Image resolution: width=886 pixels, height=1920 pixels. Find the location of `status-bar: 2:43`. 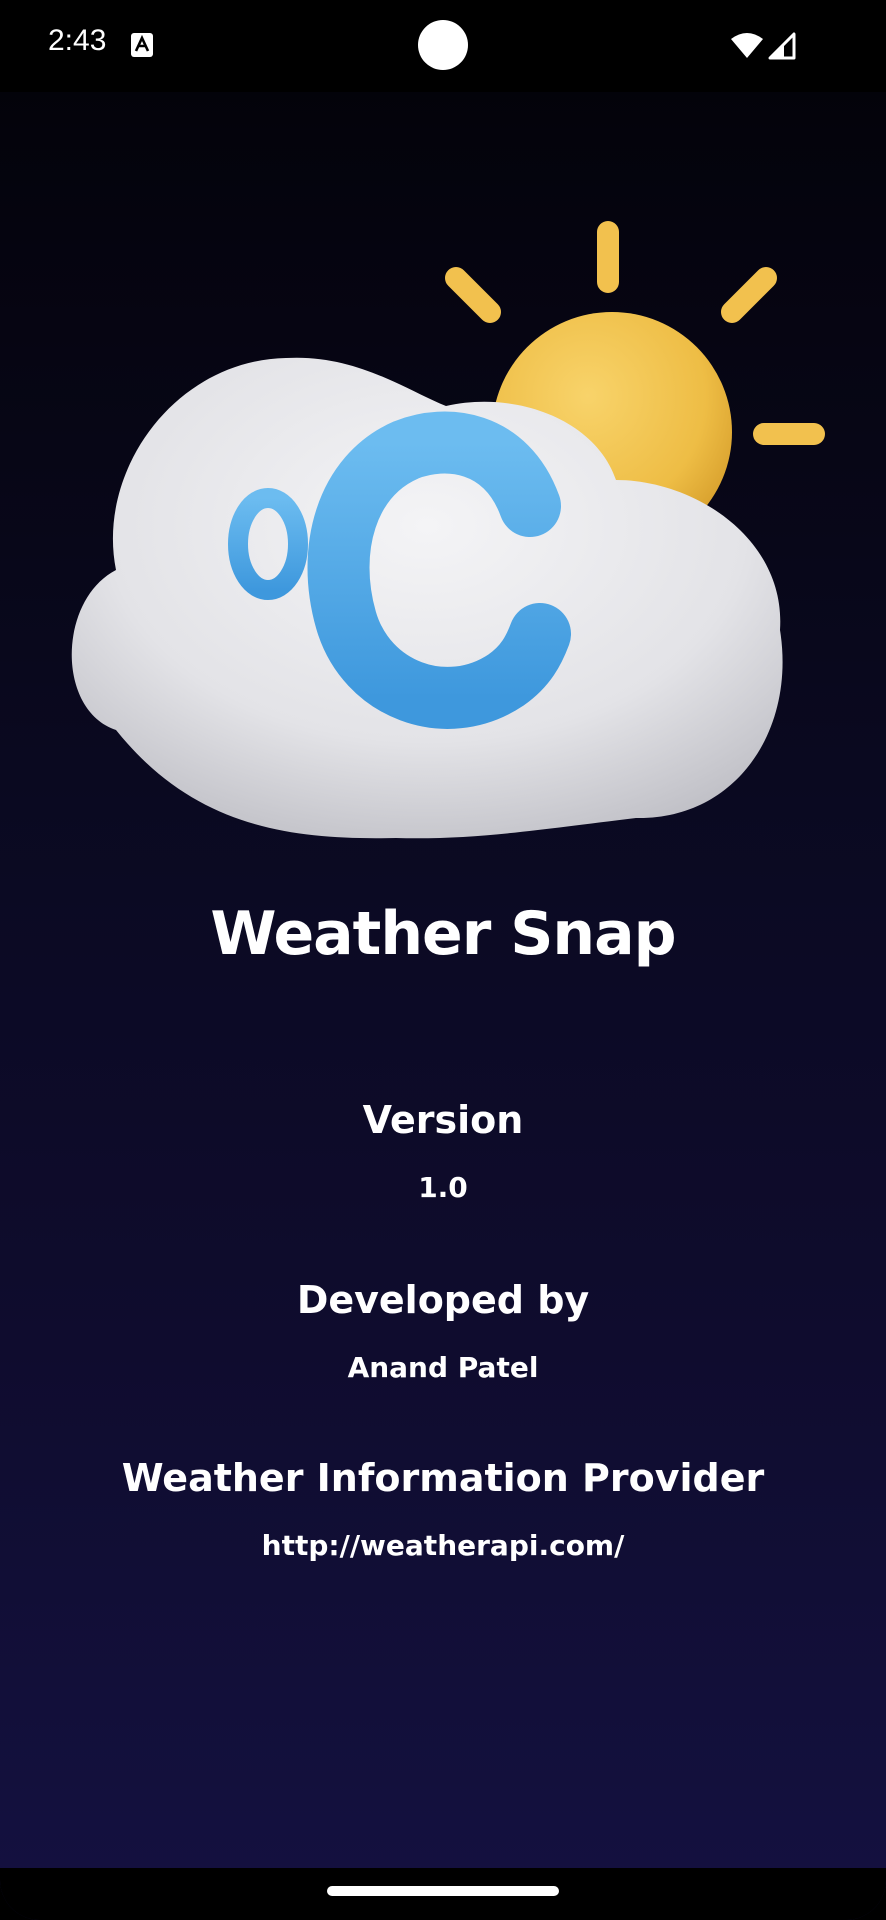

status-bar: 2:43 is located at coordinates (443, 46).